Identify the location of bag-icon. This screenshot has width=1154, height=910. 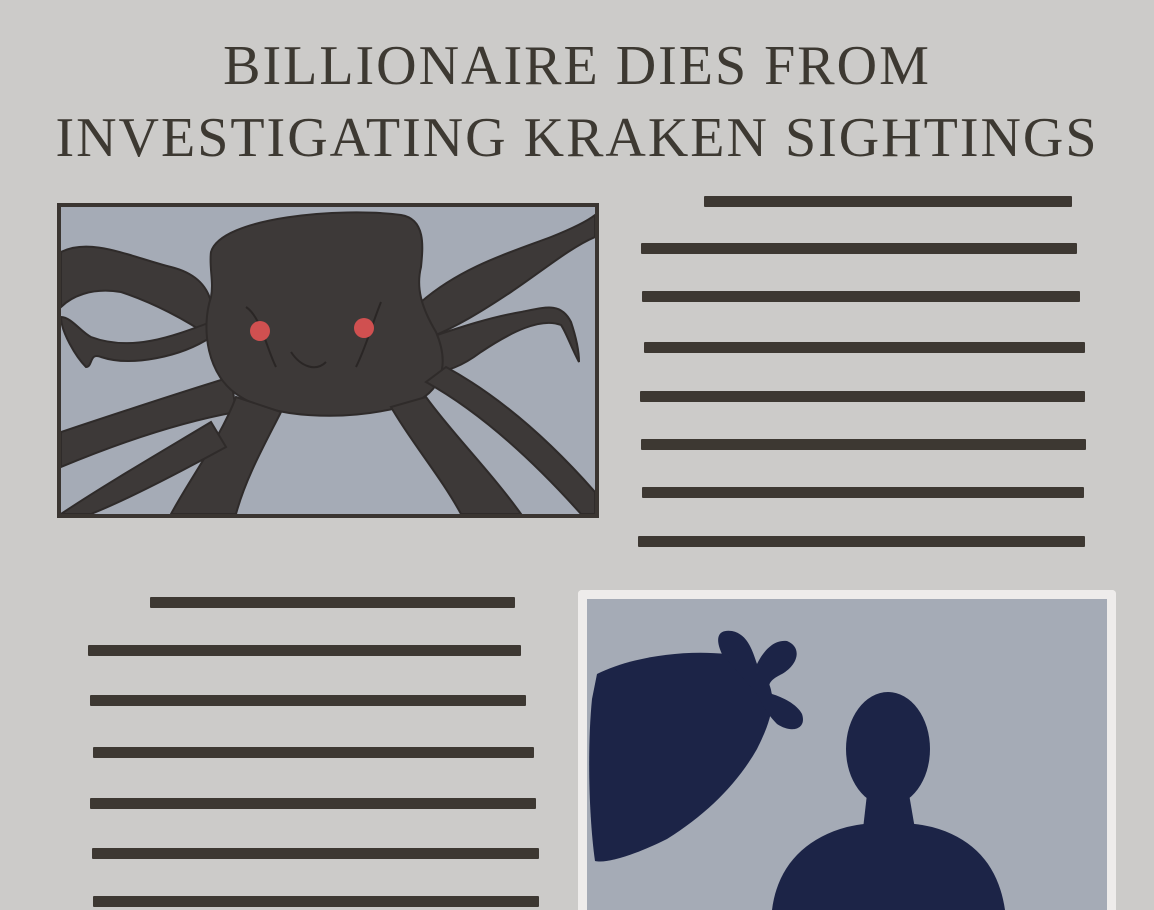
(680, 757).